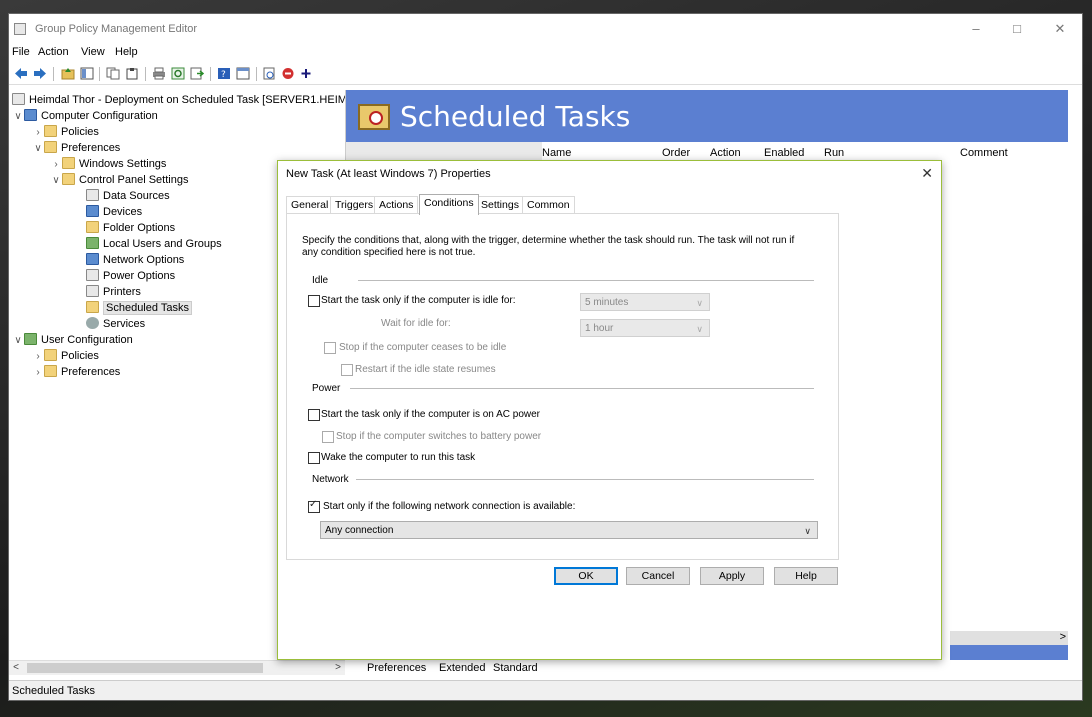 Image resolution: width=1092 pixels, height=717 pixels. What do you see at coordinates (92, 275) in the screenshot?
I see `power-icon` at bounding box center [92, 275].